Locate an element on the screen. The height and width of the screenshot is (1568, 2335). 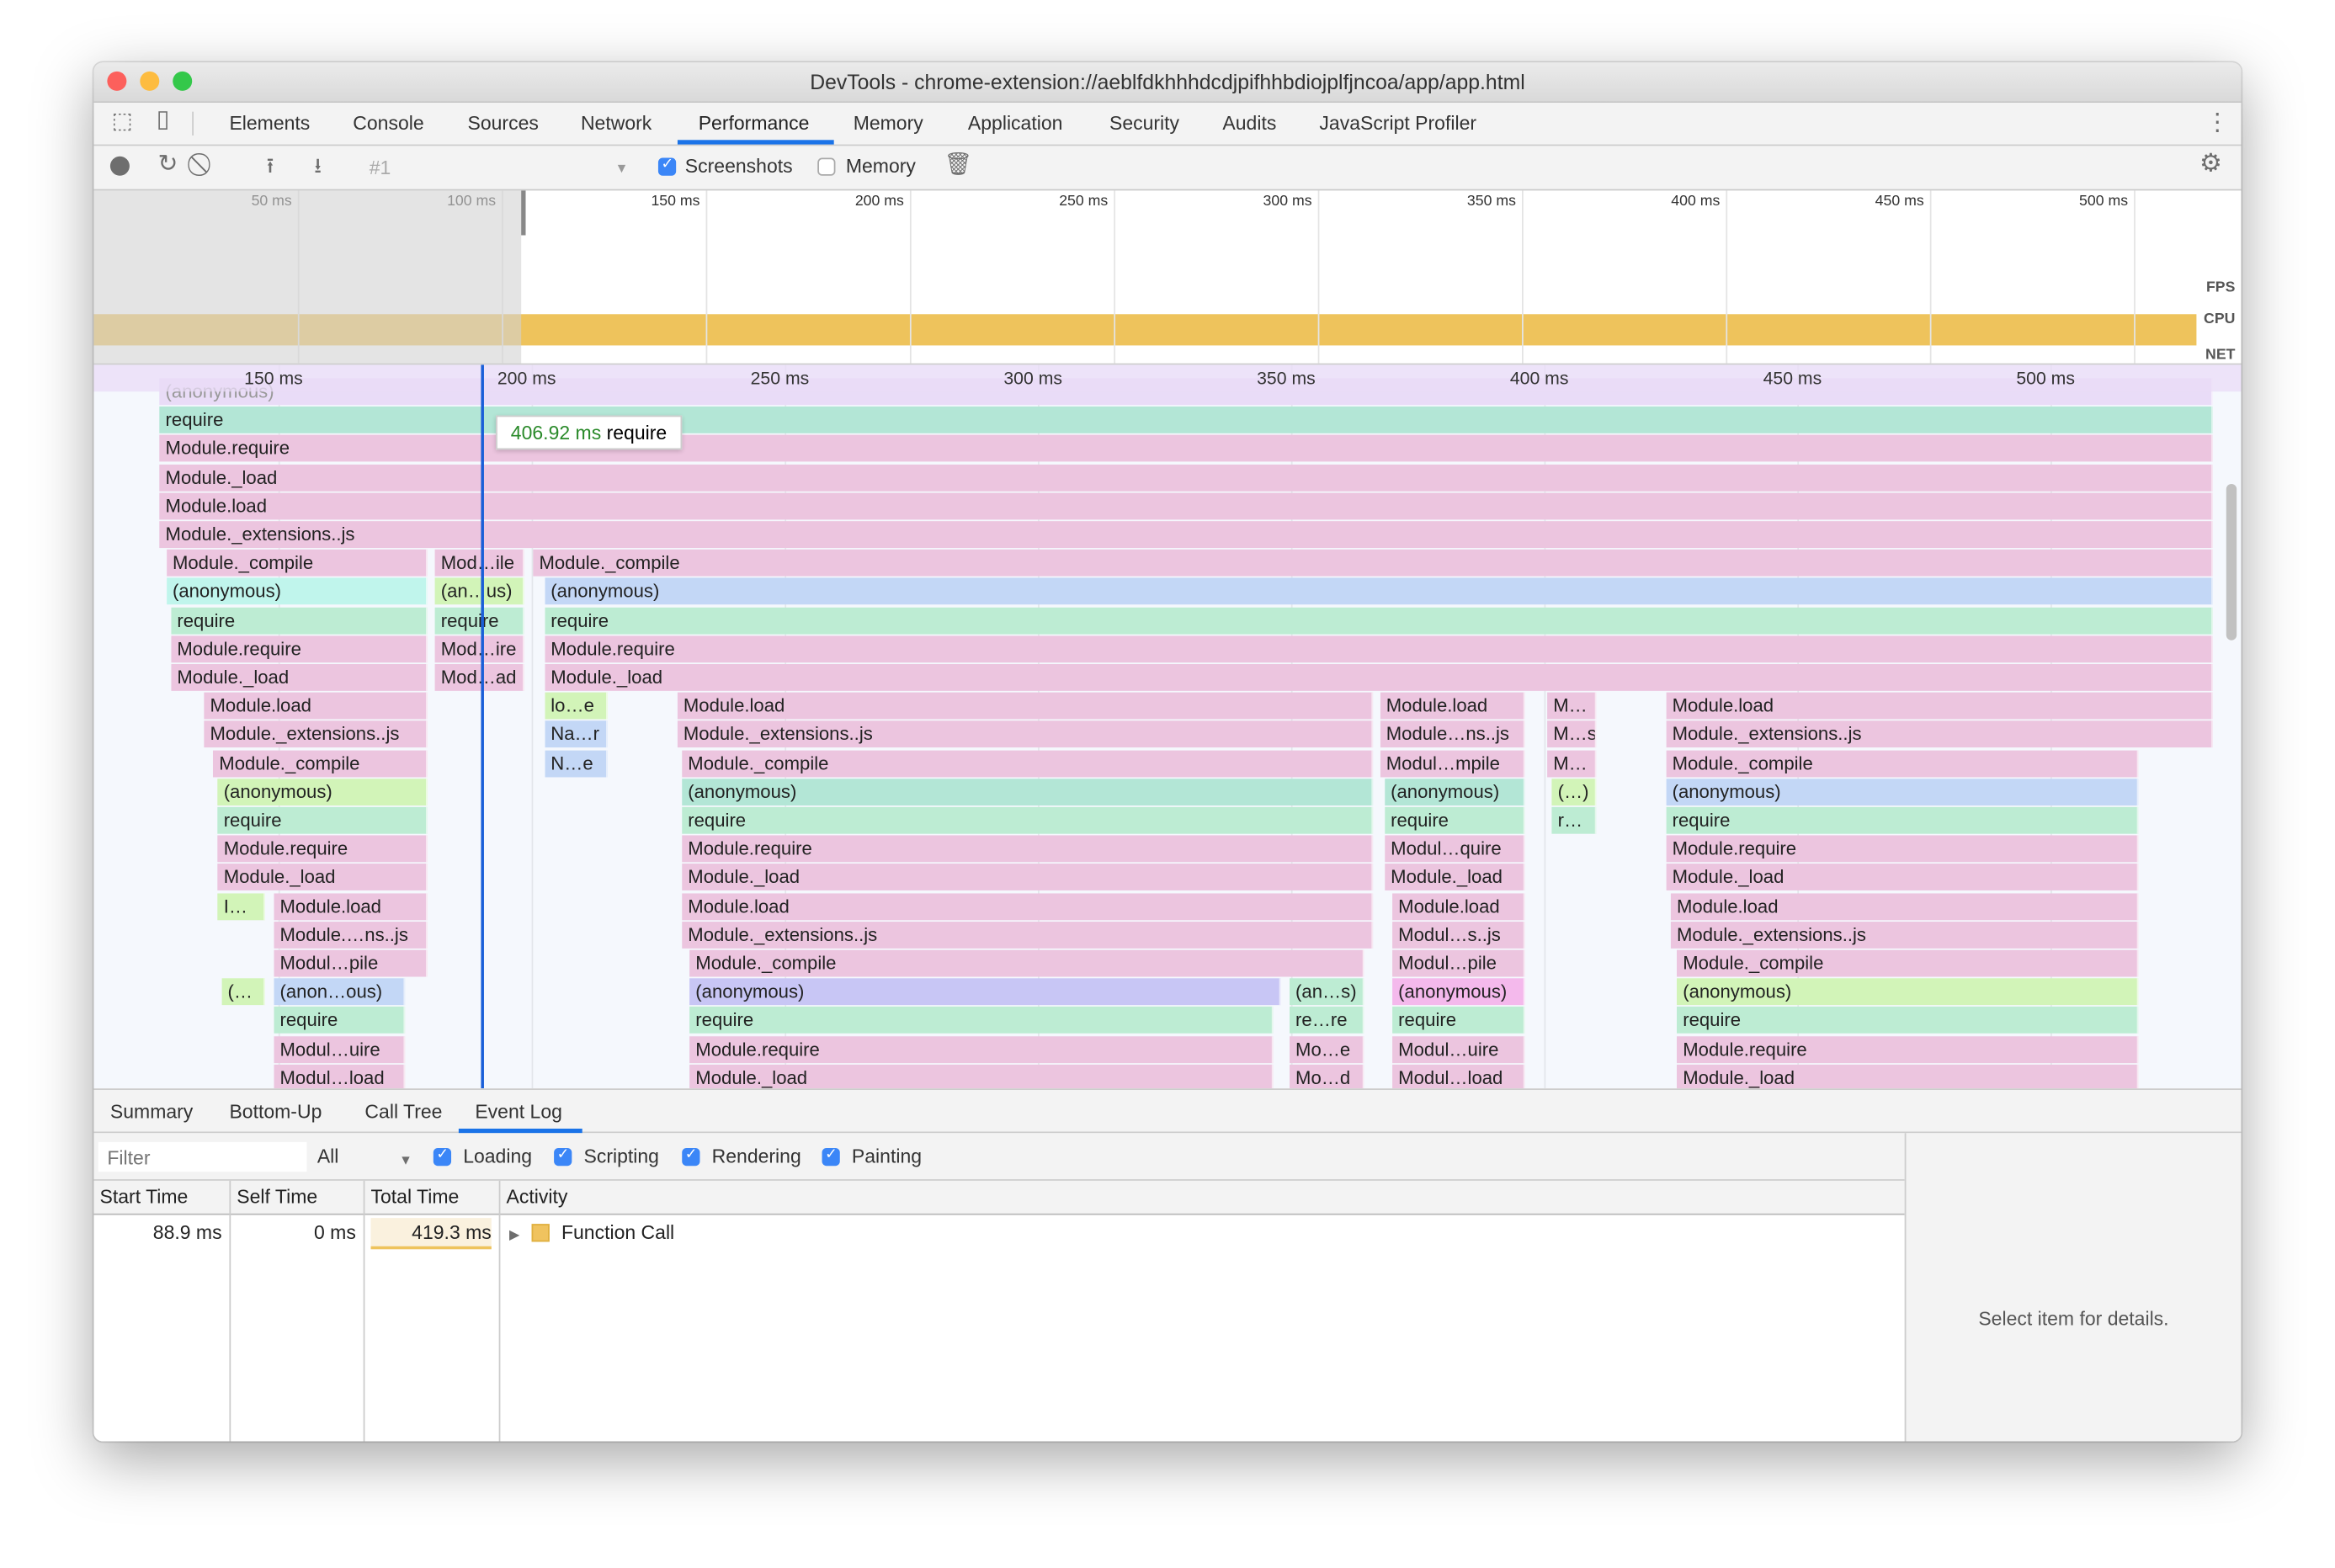
flame-block: Module.…ns..js is located at coordinates (351, 935).